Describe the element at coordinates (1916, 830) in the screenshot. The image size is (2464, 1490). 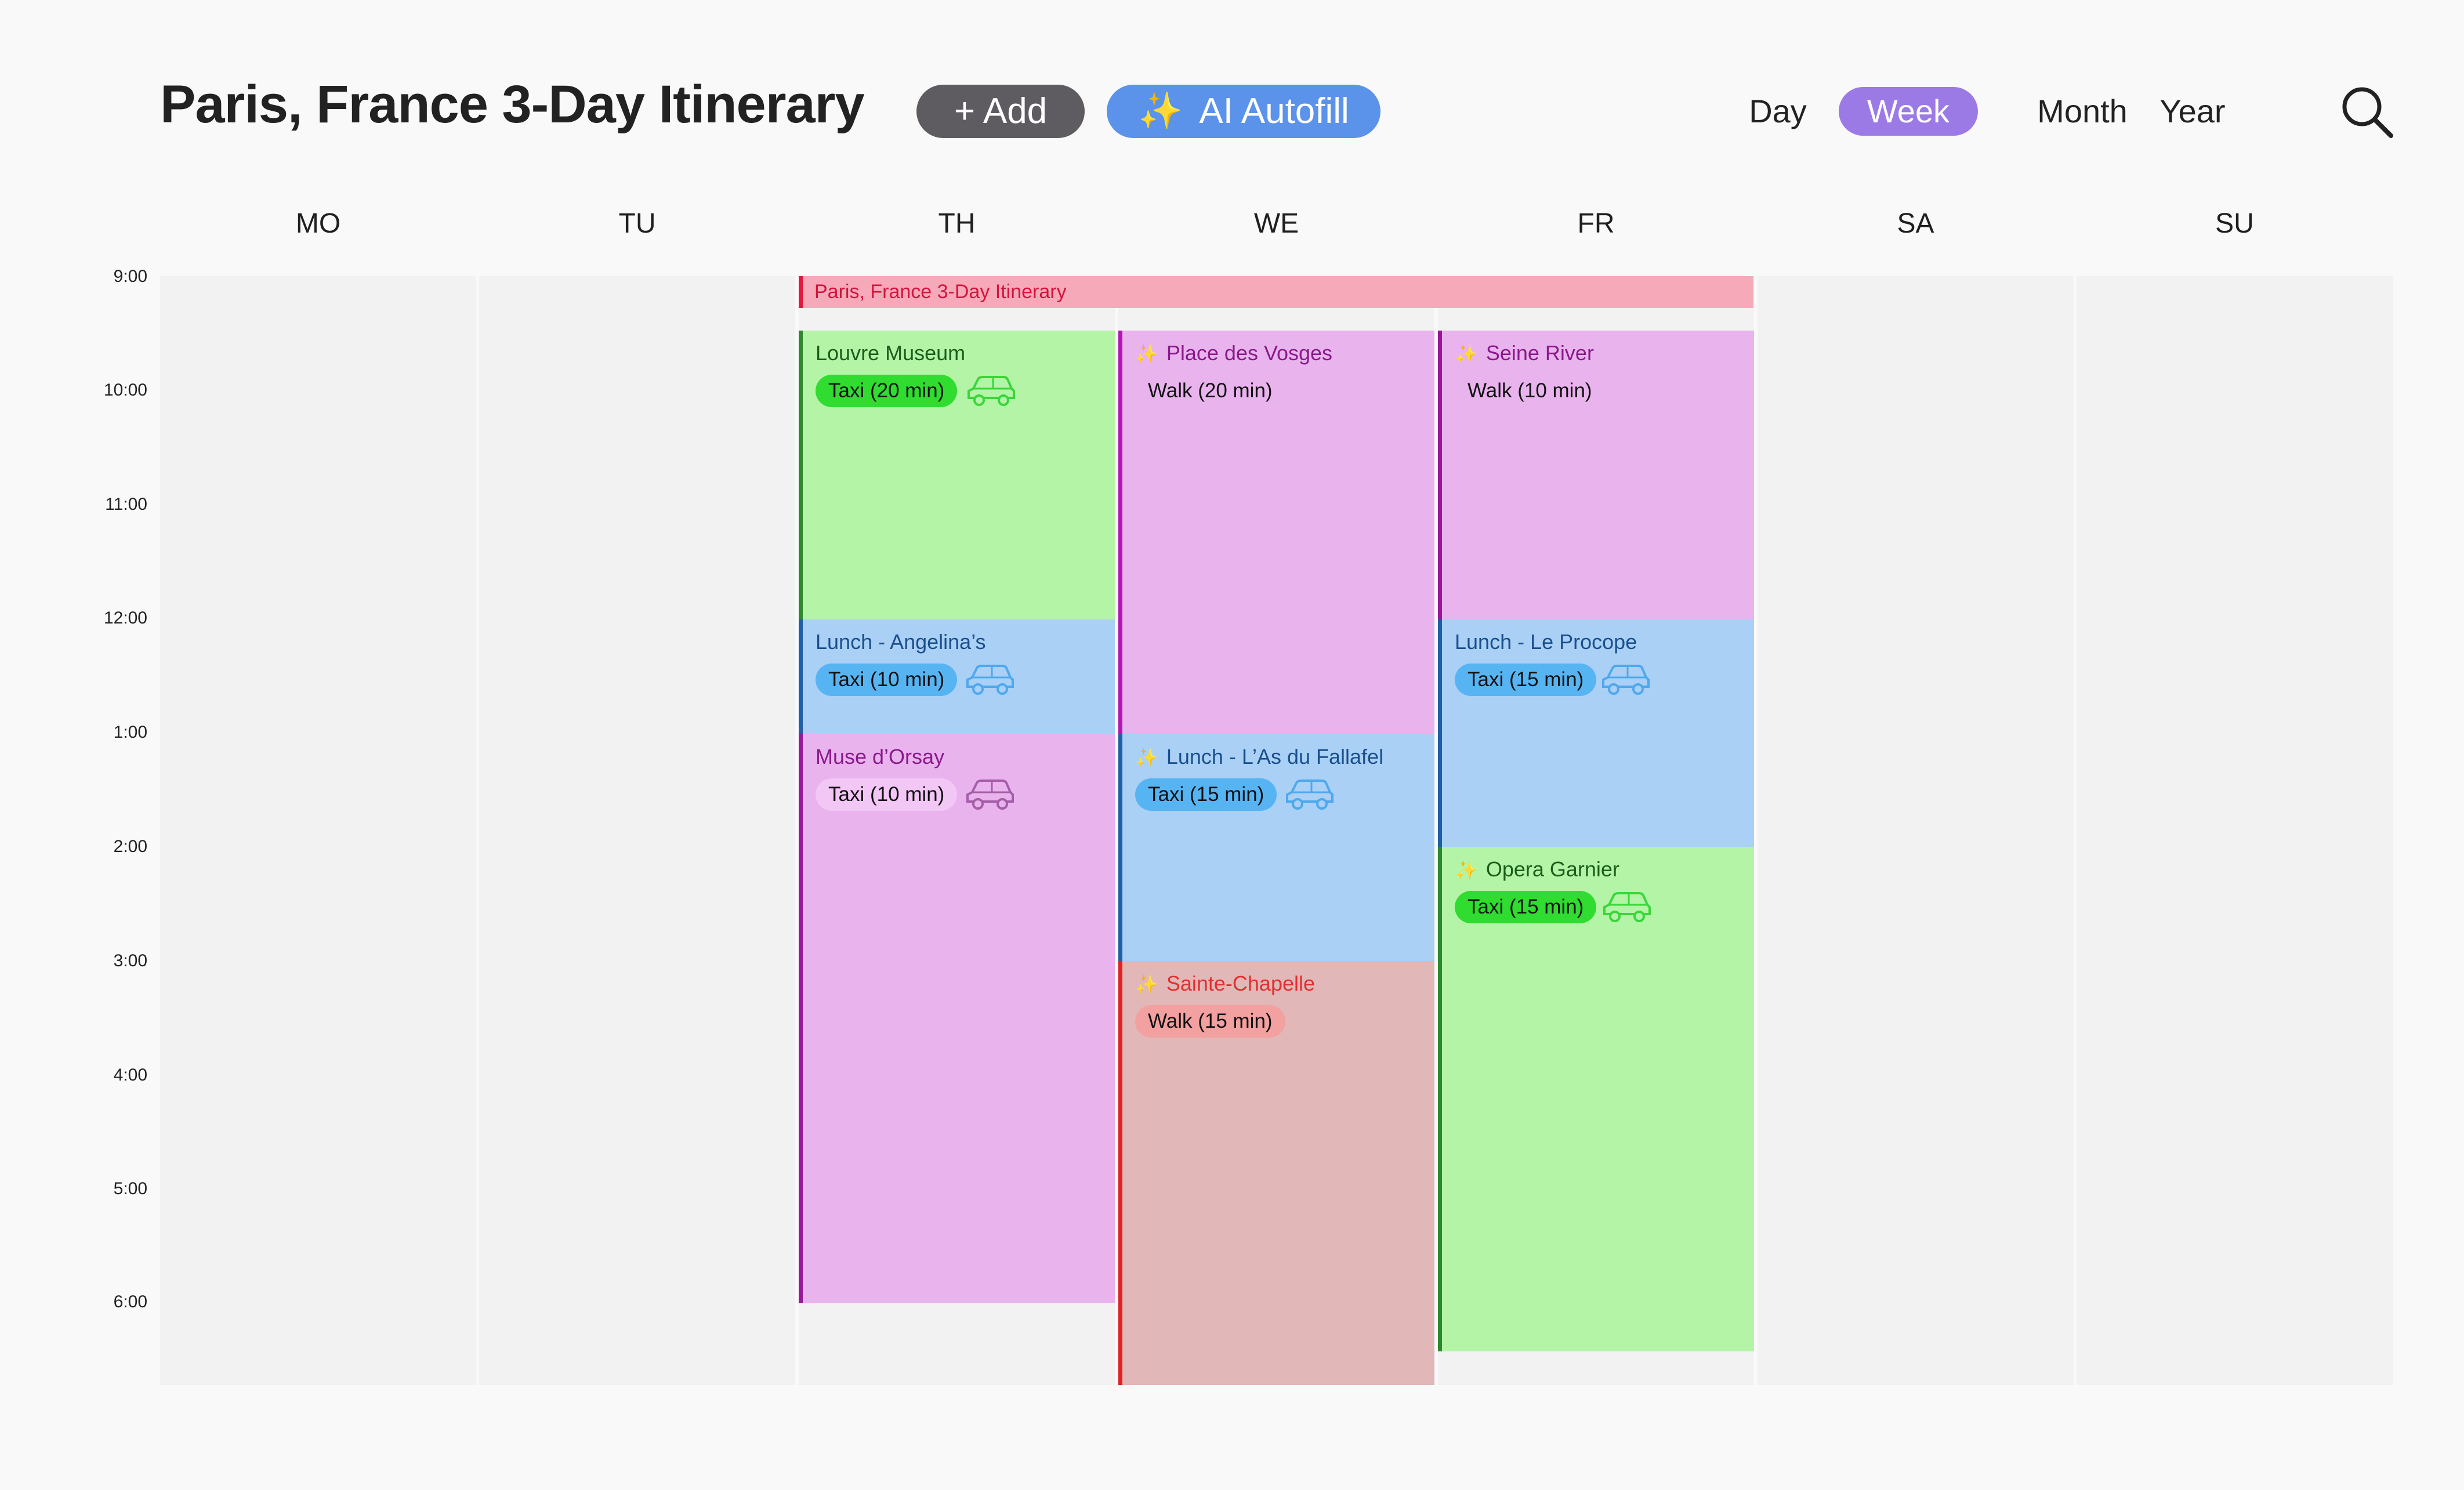
I see `day-column-sa` at that location.